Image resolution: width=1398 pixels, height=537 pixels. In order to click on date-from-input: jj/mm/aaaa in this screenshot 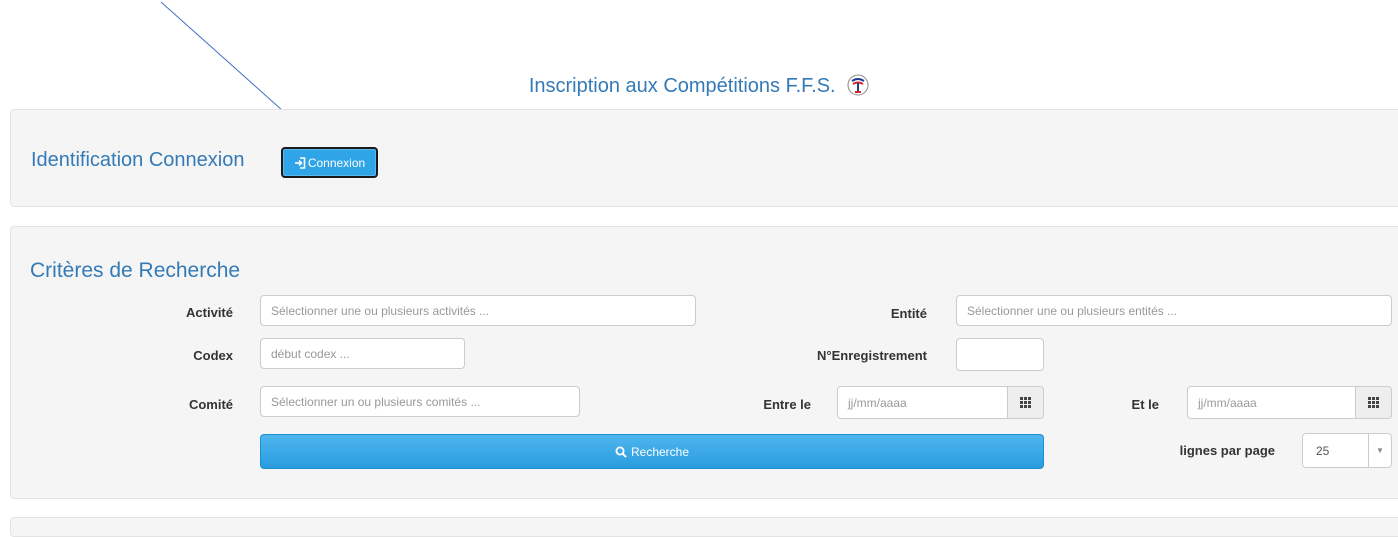, I will do `click(922, 402)`.